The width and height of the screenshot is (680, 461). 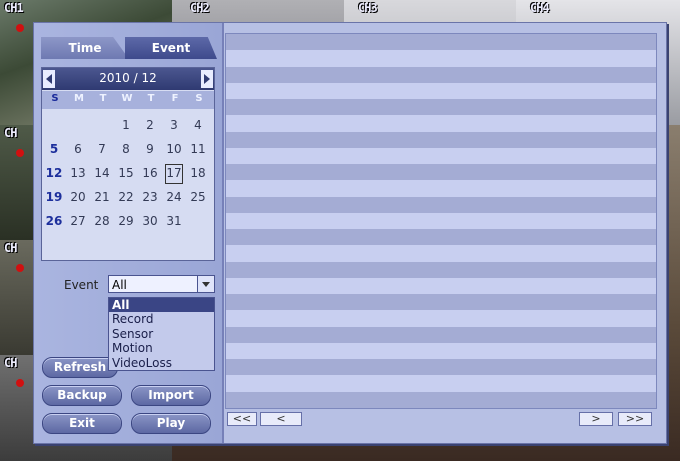 I want to click on event-filter-option: All, so click(x=161, y=305).